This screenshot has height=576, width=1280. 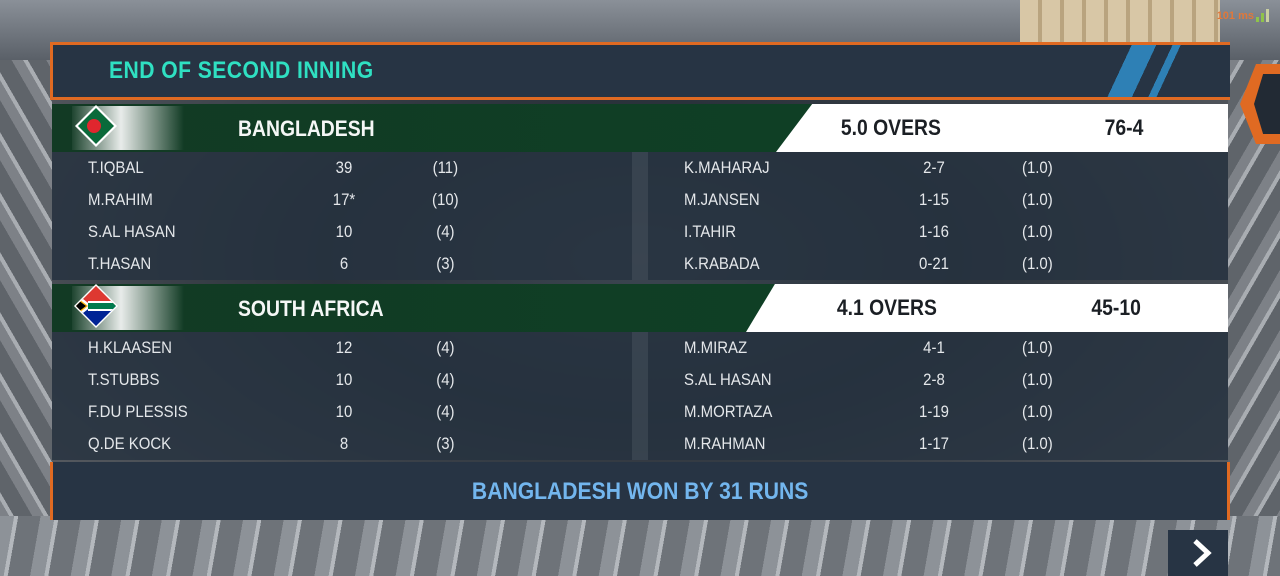 What do you see at coordinates (445, 167) in the screenshot?
I see `batsman-balls: (11)` at bounding box center [445, 167].